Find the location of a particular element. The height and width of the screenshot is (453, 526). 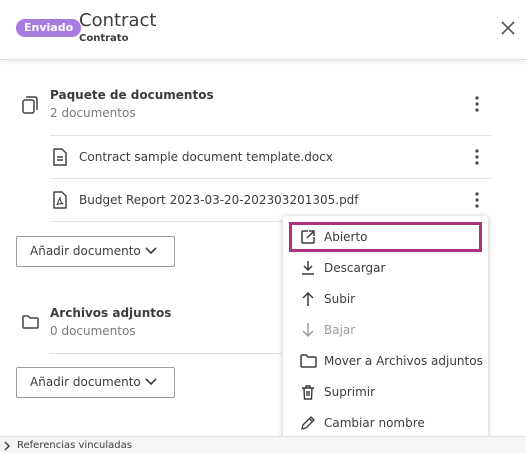

menu-item-label: Abierto is located at coordinates (346, 237).